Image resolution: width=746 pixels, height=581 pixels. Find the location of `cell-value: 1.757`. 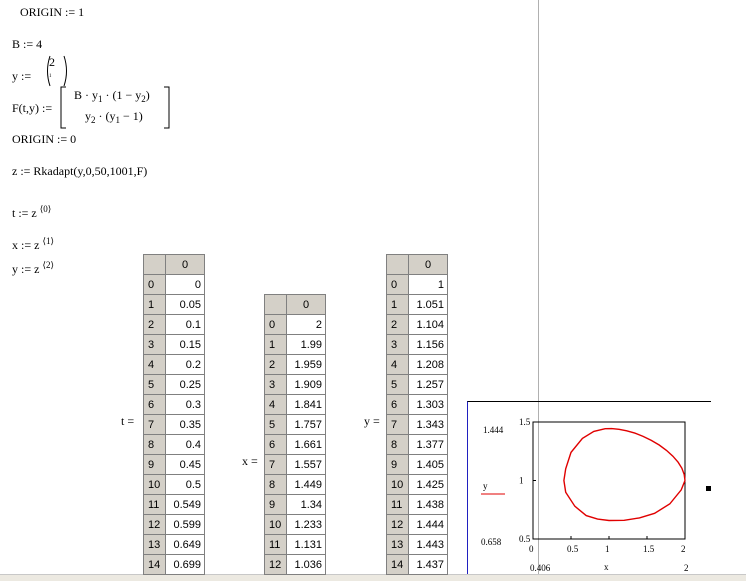

cell-value: 1.757 is located at coordinates (306, 424).